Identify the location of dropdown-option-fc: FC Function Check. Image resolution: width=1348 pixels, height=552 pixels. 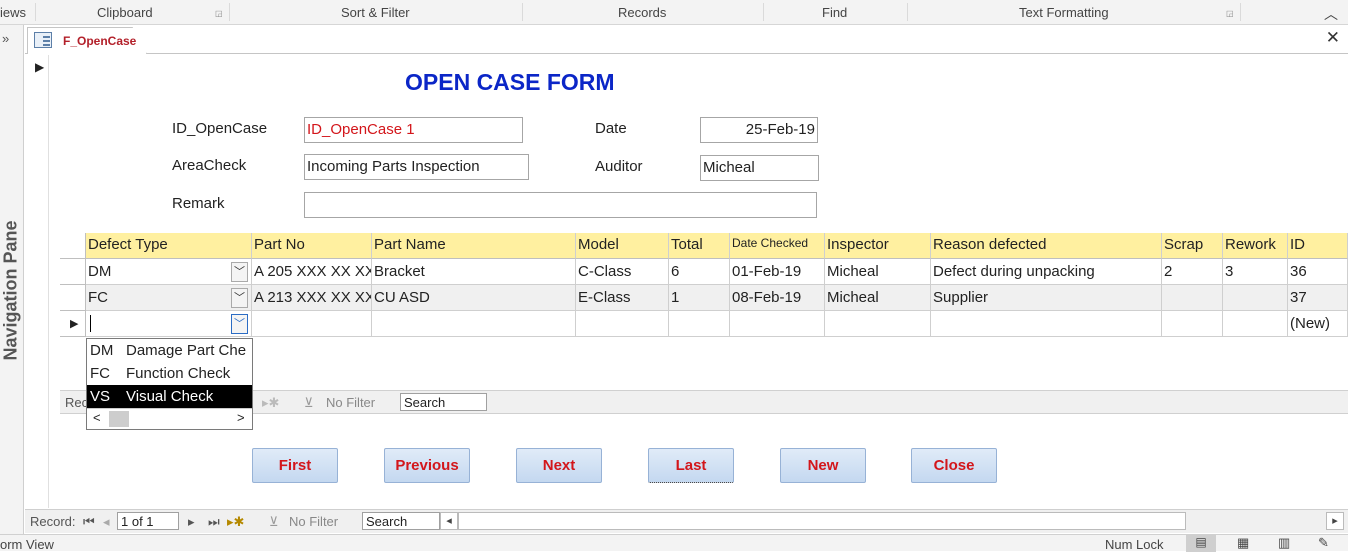
(169, 373).